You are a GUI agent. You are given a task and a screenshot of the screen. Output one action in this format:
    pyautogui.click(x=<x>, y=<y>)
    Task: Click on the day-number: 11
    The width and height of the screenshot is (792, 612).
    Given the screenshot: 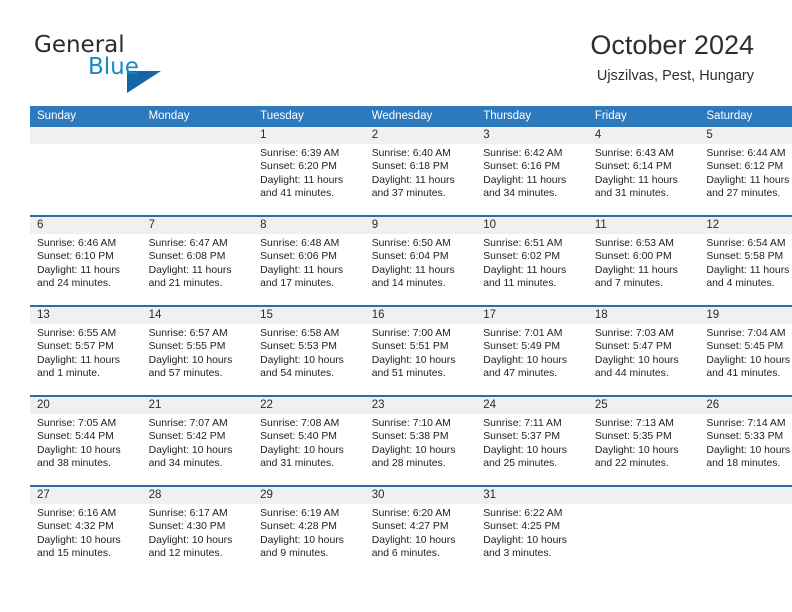 What is the action you would take?
    pyautogui.click(x=643, y=225)
    